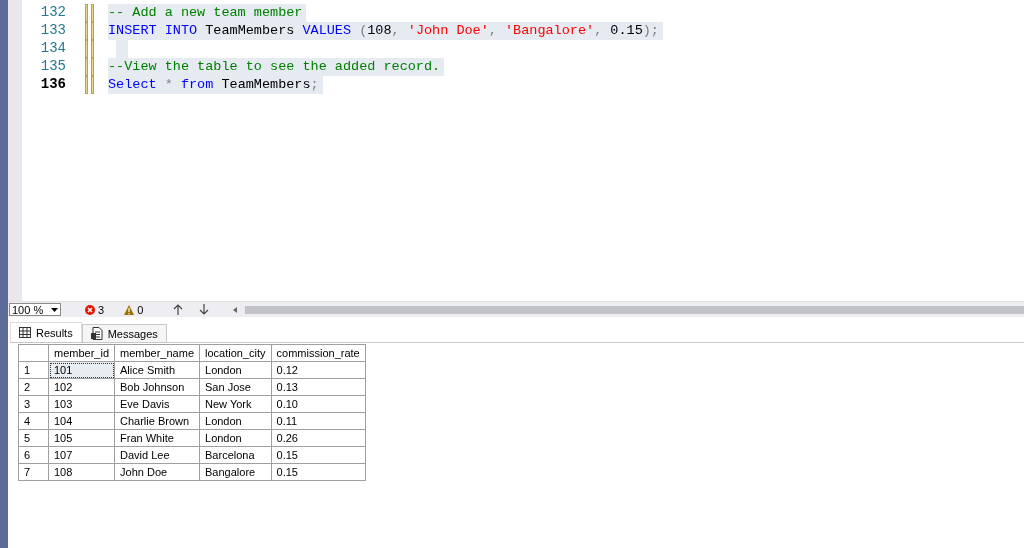 The image size is (1024, 548). What do you see at coordinates (318, 387) in the screenshot?
I see `table-cell: 0.13` at bounding box center [318, 387].